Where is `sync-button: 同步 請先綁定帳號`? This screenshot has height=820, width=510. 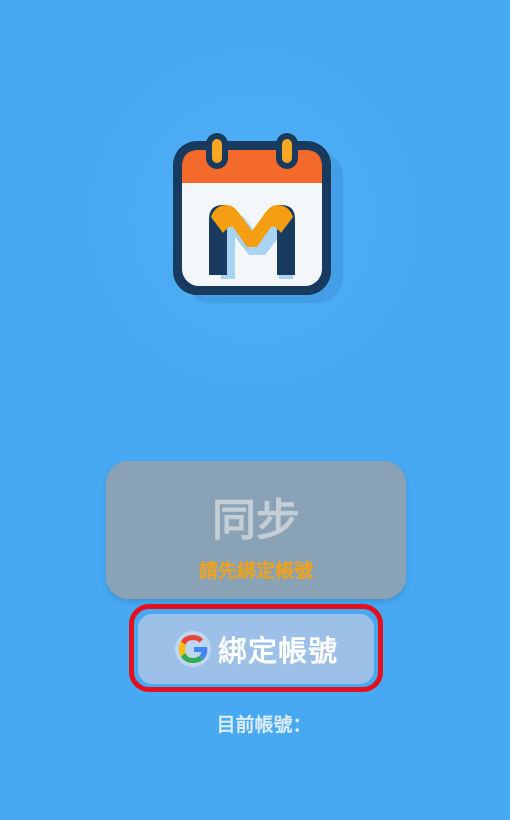 sync-button: 同步 請先綁定帳號 is located at coordinates (256, 530).